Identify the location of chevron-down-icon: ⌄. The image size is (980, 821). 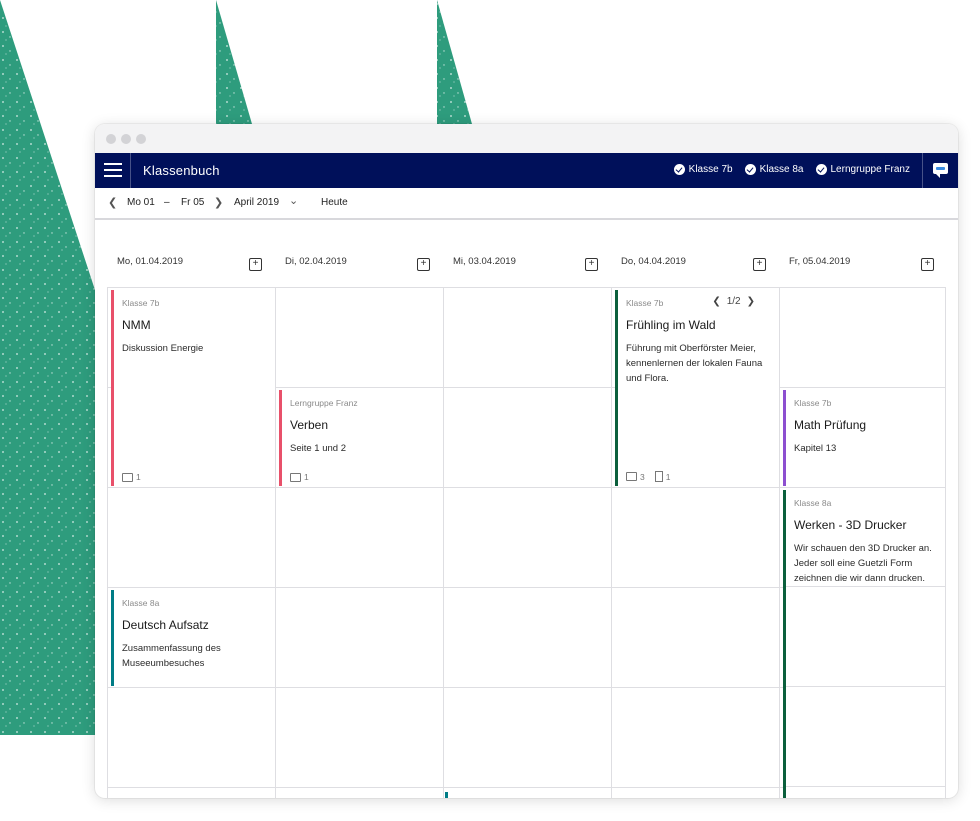
(293, 200).